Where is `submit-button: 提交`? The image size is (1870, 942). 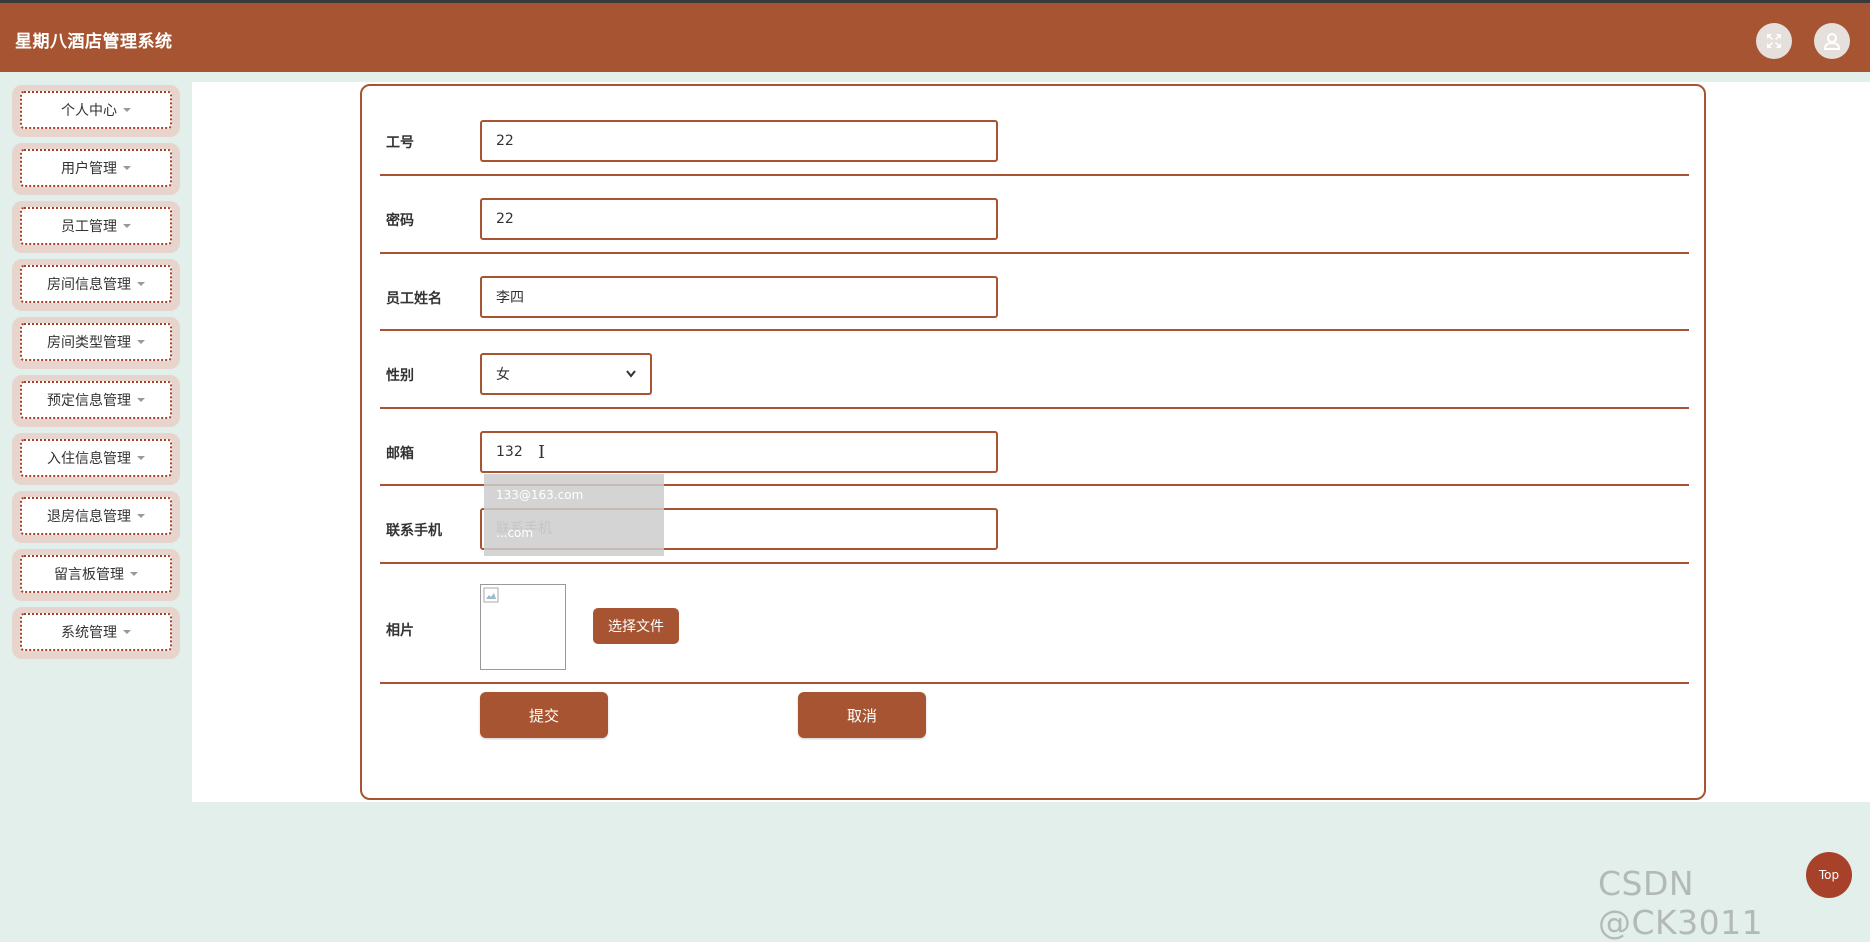 submit-button: 提交 is located at coordinates (544, 715).